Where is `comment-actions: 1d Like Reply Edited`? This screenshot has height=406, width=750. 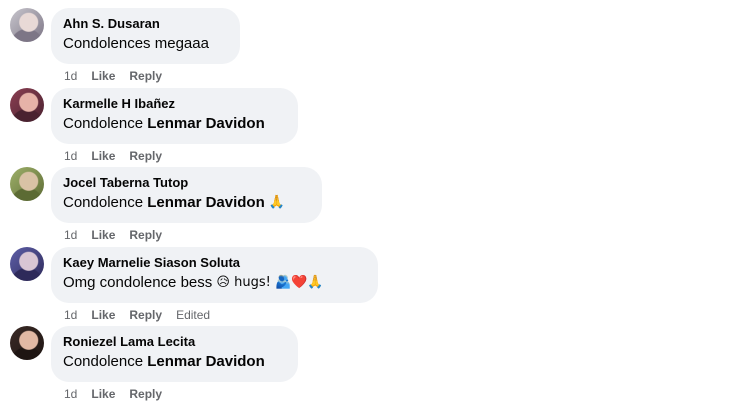
comment-actions: 1d Like Reply Edited is located at coordinates (144, 315).